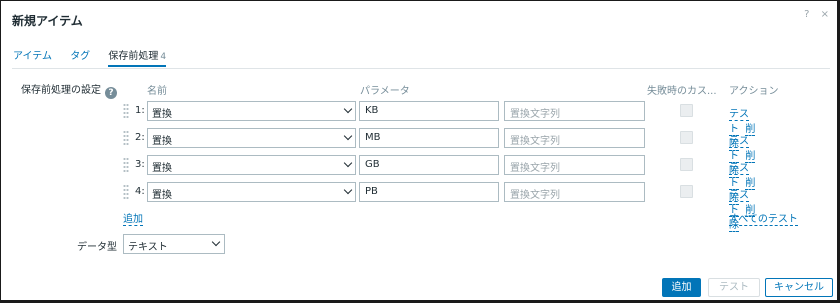 This screenshot has width=840, height=303. I want to click on data-type-select: テキスト, so click(174, 244).